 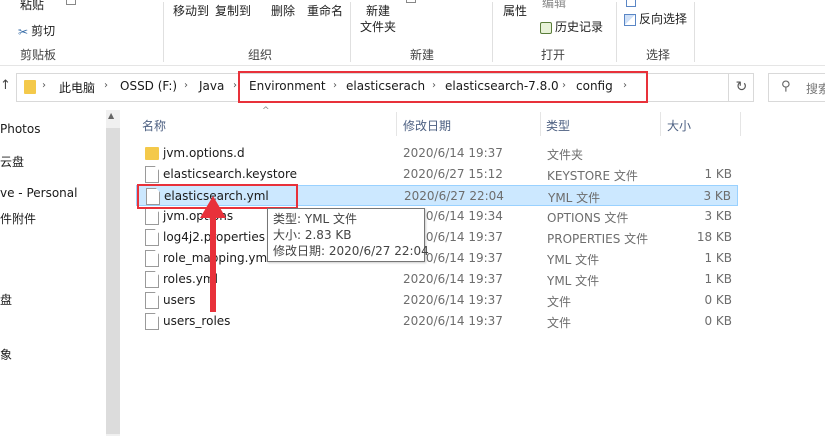 I want to click on scissors-icon: ✂, so click(x=23, y=31).